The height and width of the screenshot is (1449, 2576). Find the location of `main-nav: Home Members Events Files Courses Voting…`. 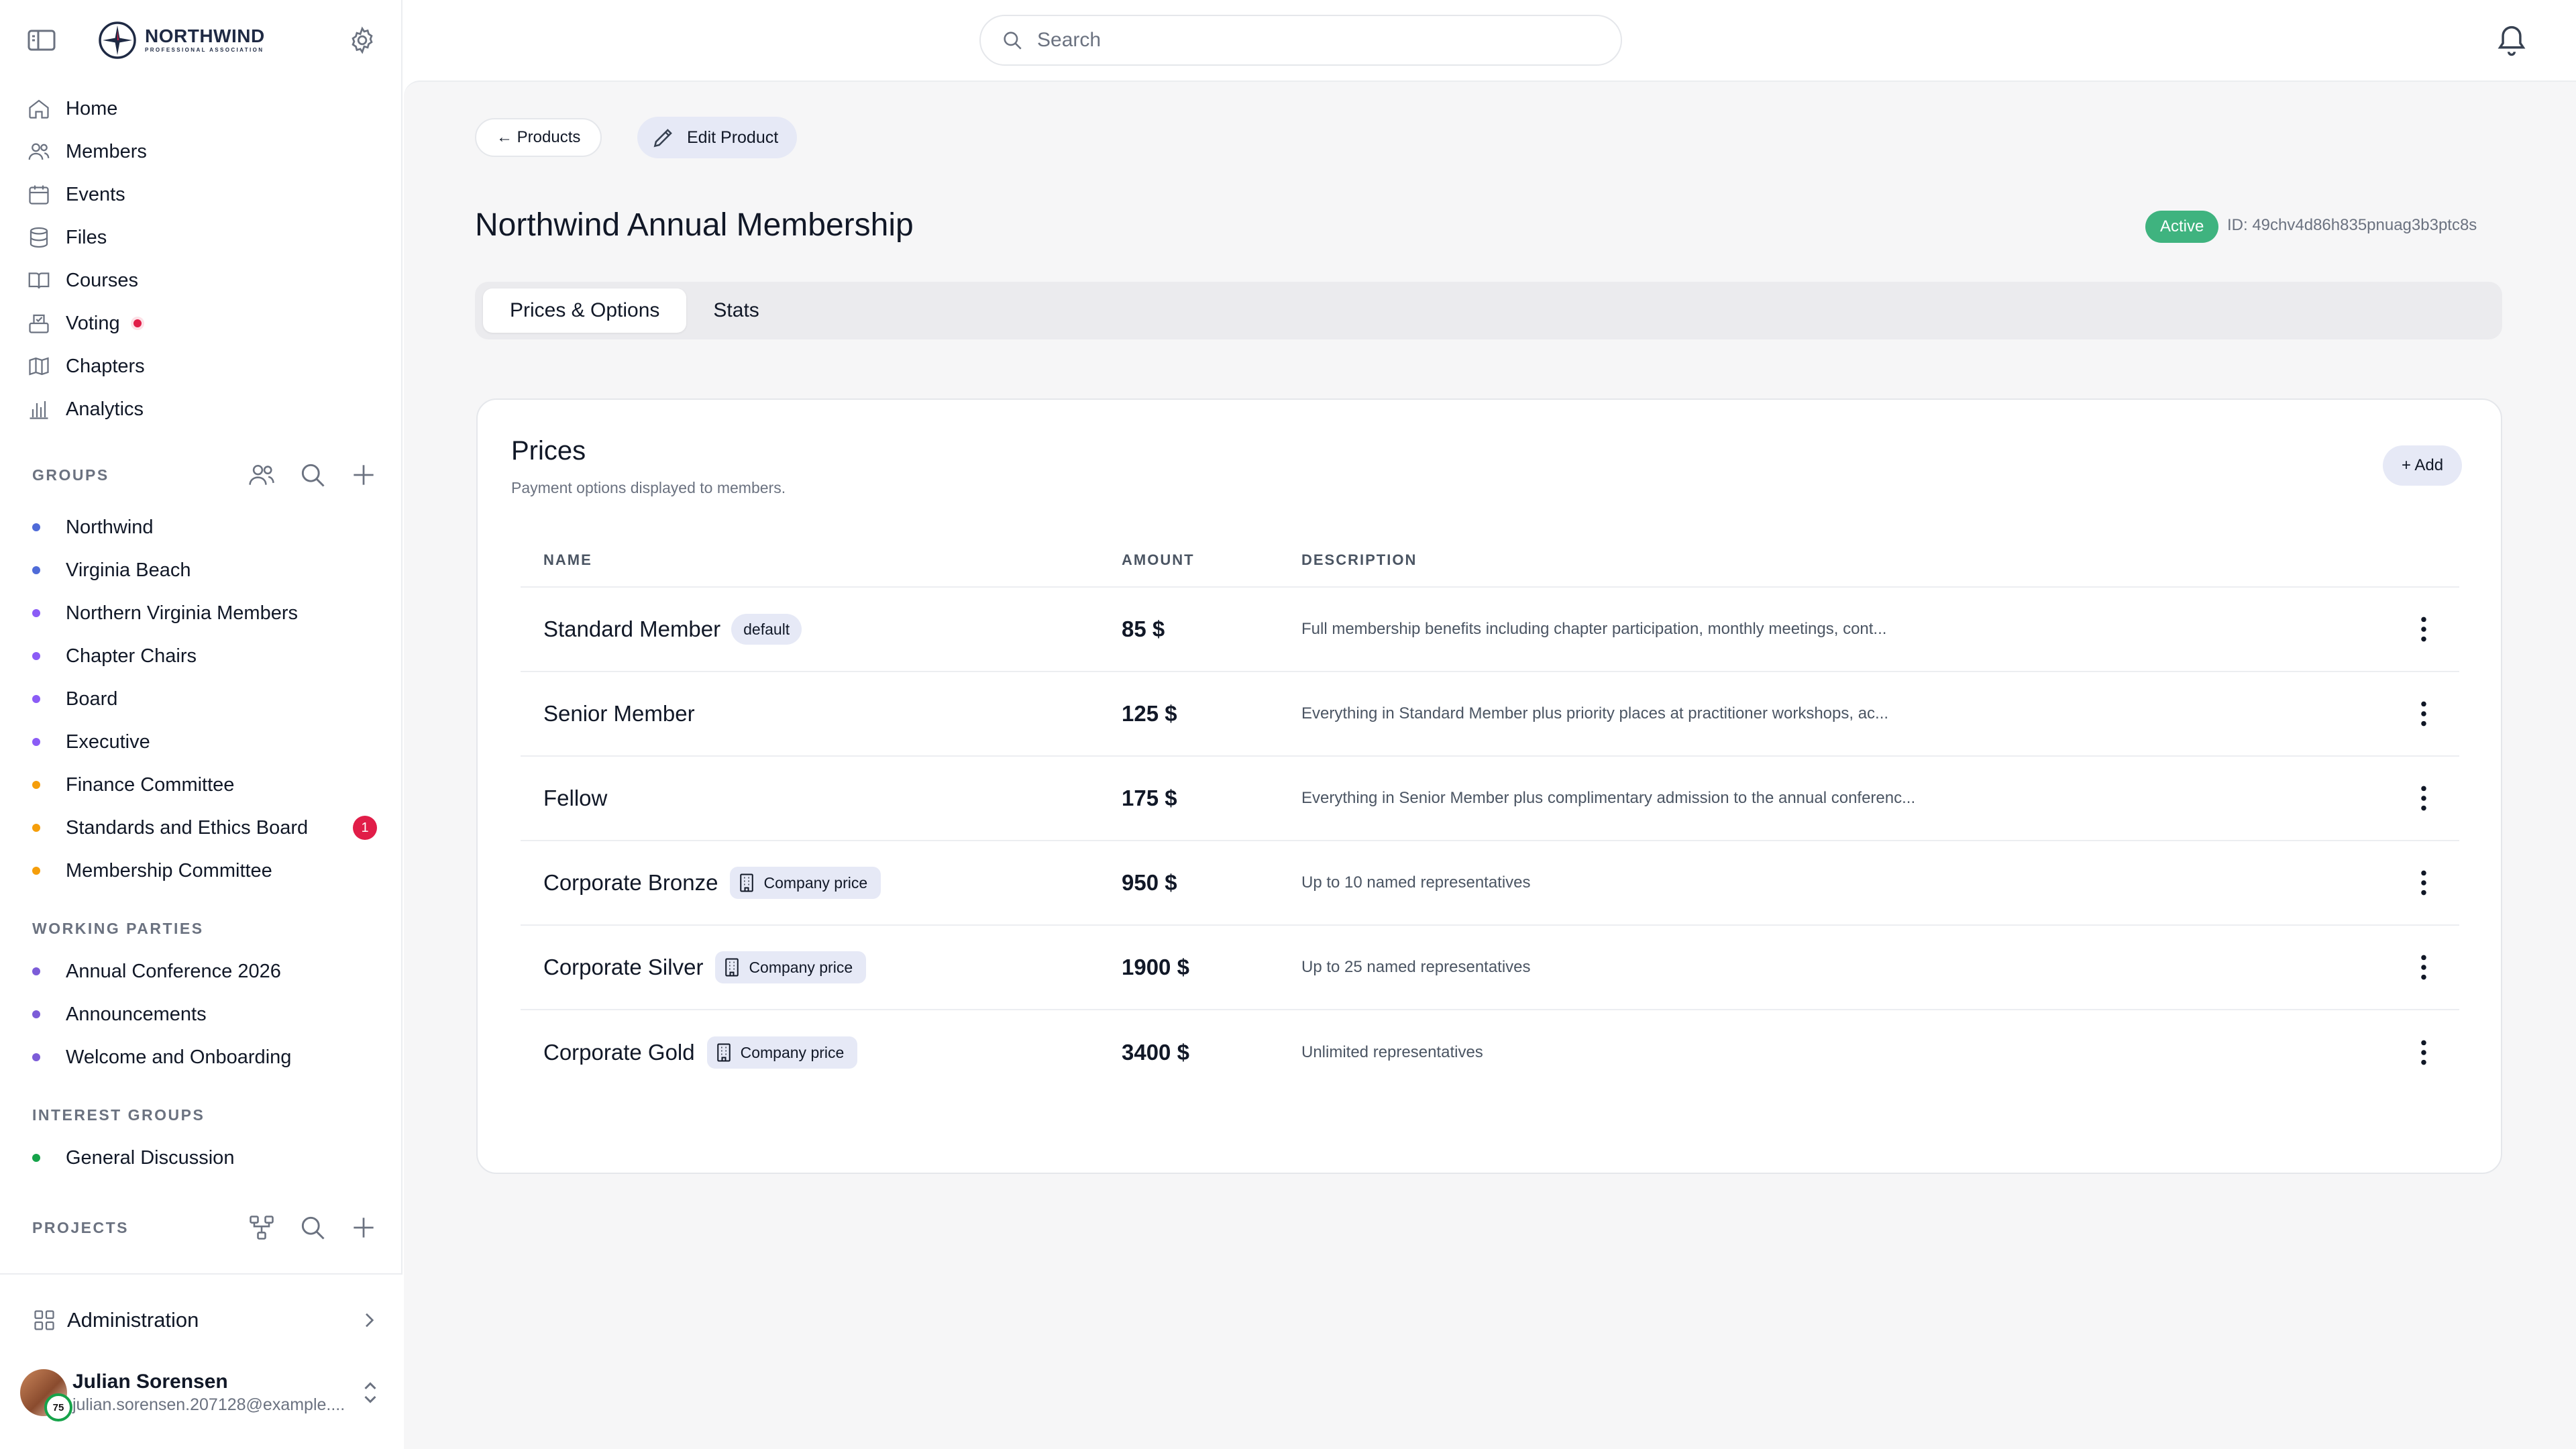

main-nav: Home Members Events Files Courses Voting… is located at coordinates (201, 259).